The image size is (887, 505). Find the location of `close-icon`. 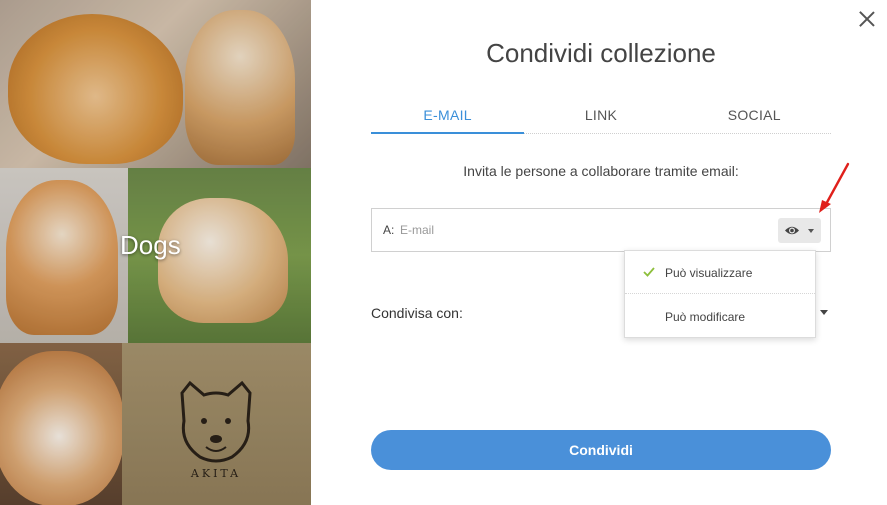

close-icon is located at coordinates (867, 19).